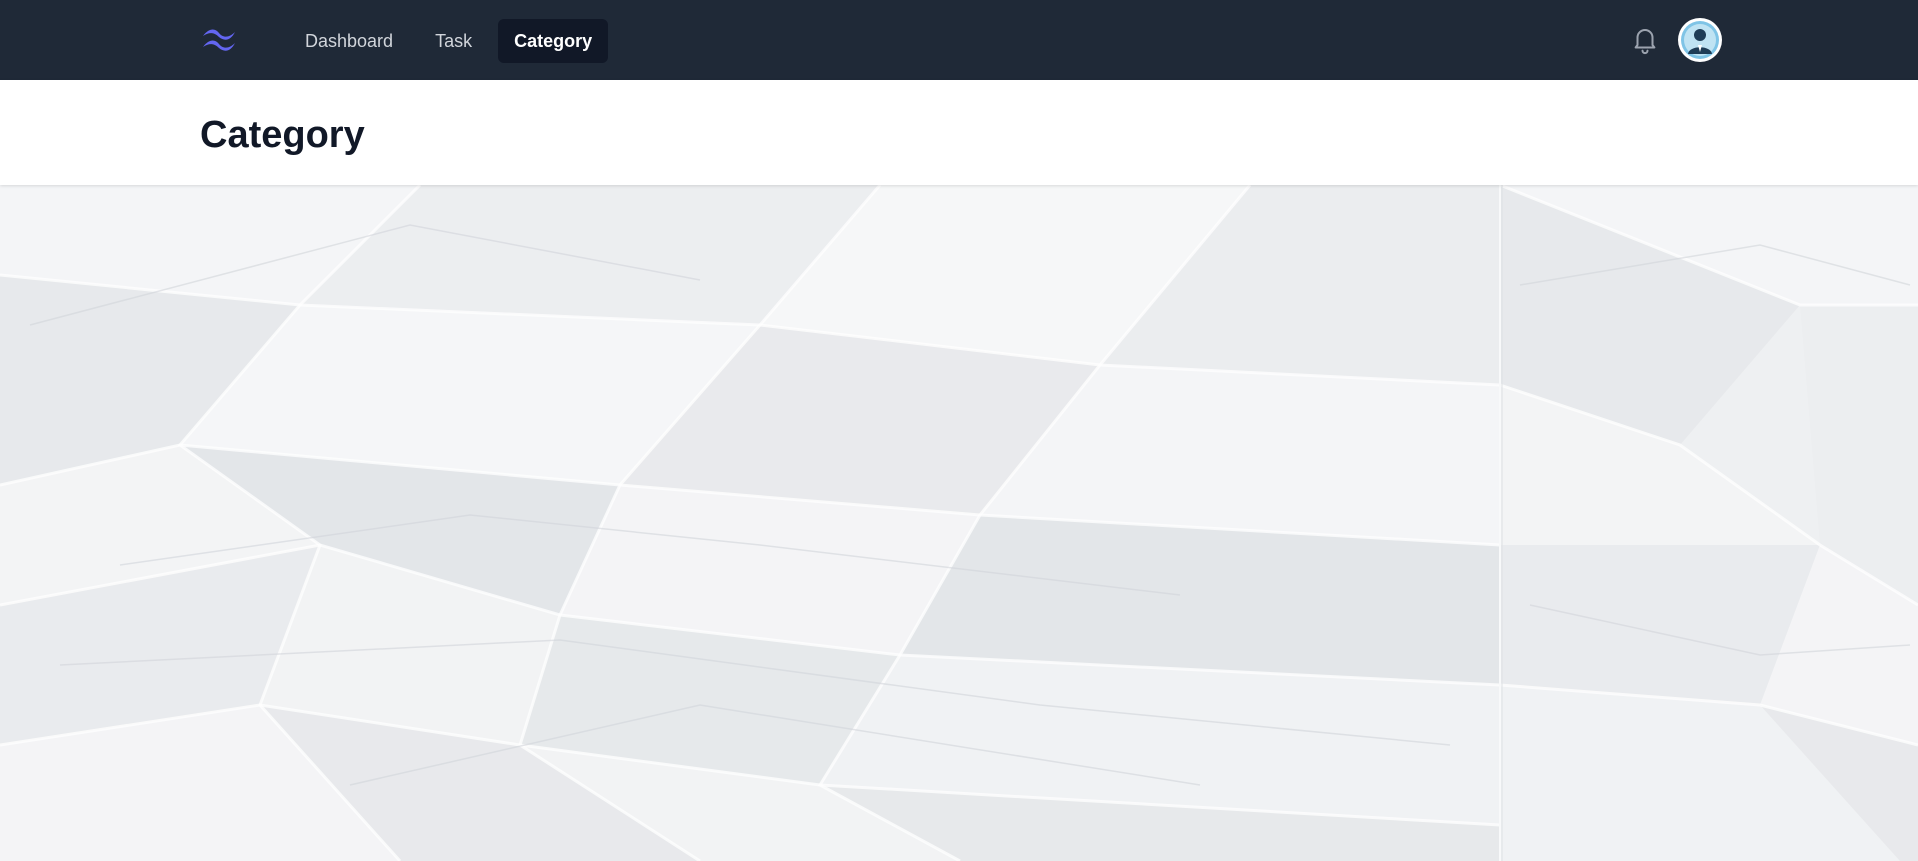 This screenshot has height=861, width=1918. What do you see at coordinates (349, 41) in the screenshot?
I see `nav-link-dashboard: Dashboard` at bounding box center [349, 41].